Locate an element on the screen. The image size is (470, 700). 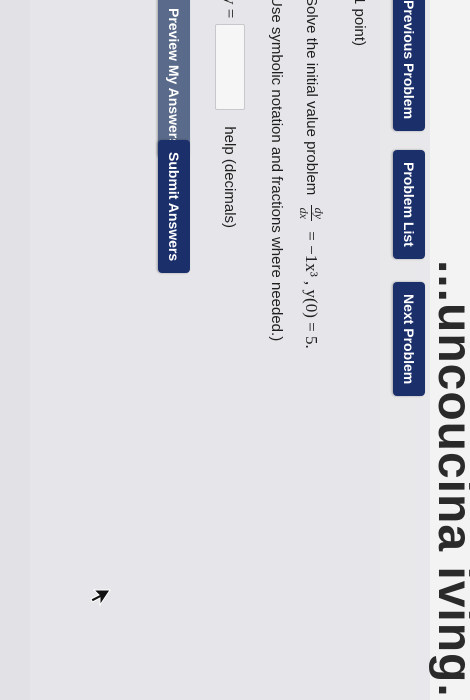
fraction-bar is located at coordinates (311, 213).